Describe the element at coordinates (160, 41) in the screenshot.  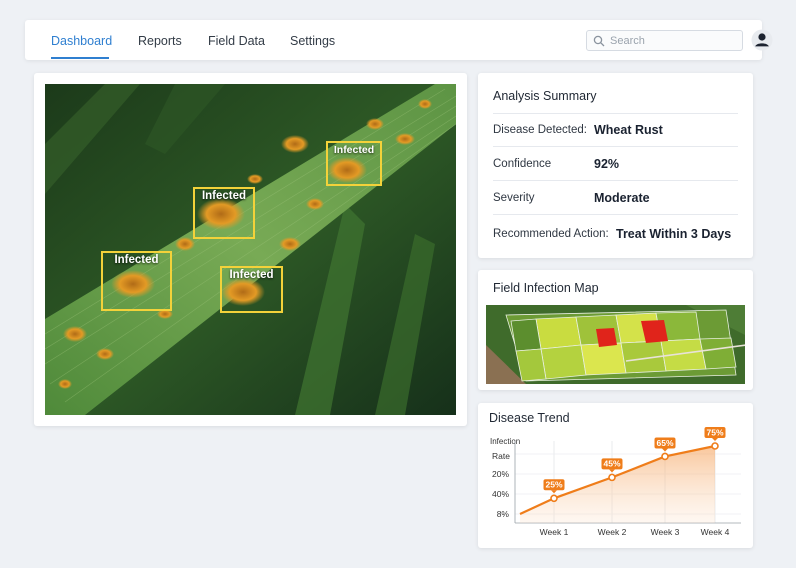
I see `tab-reports: Reports` at that location.